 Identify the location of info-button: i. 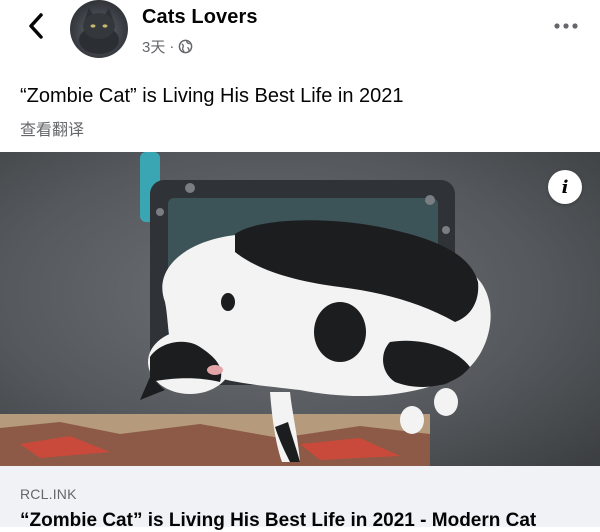
(565, 187).